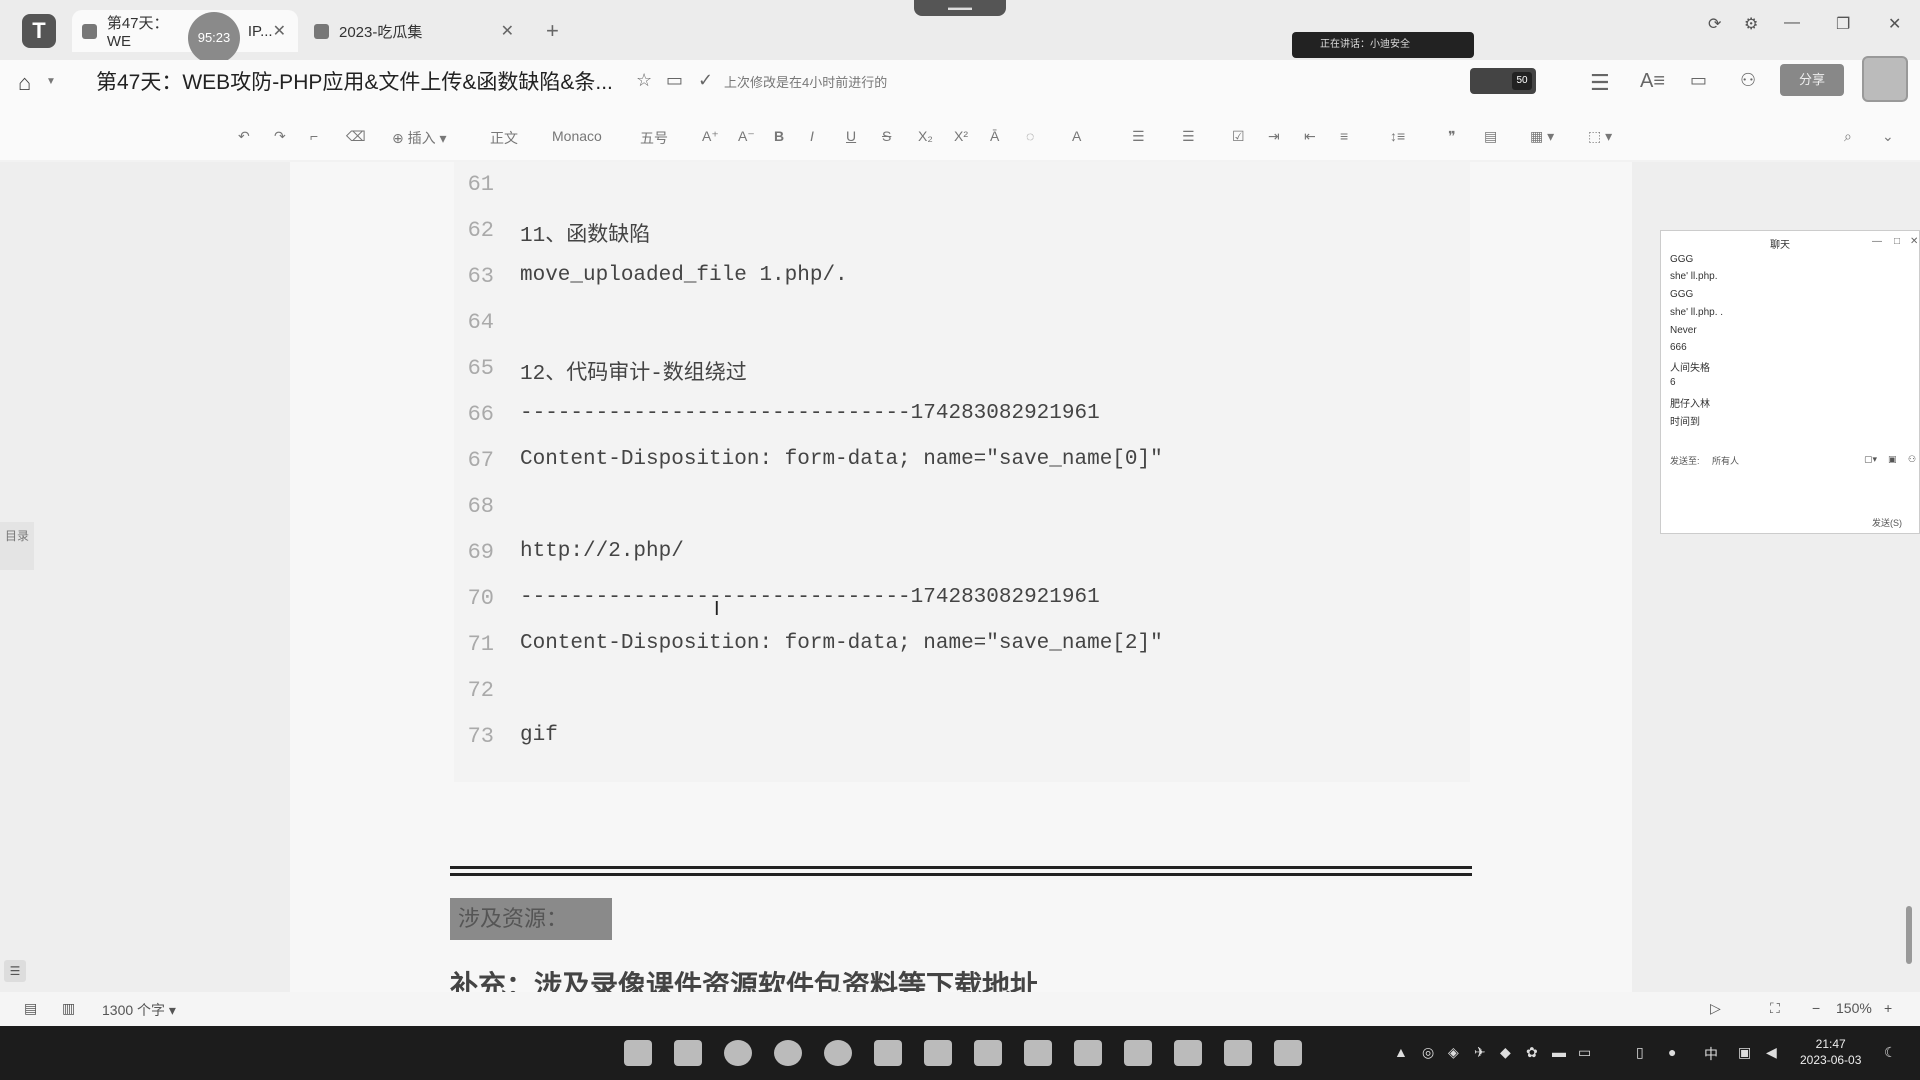 The height and width of the screenshot is (1080, 1920). I want to click on battery-icon: ▯, so click(1640, 1052).